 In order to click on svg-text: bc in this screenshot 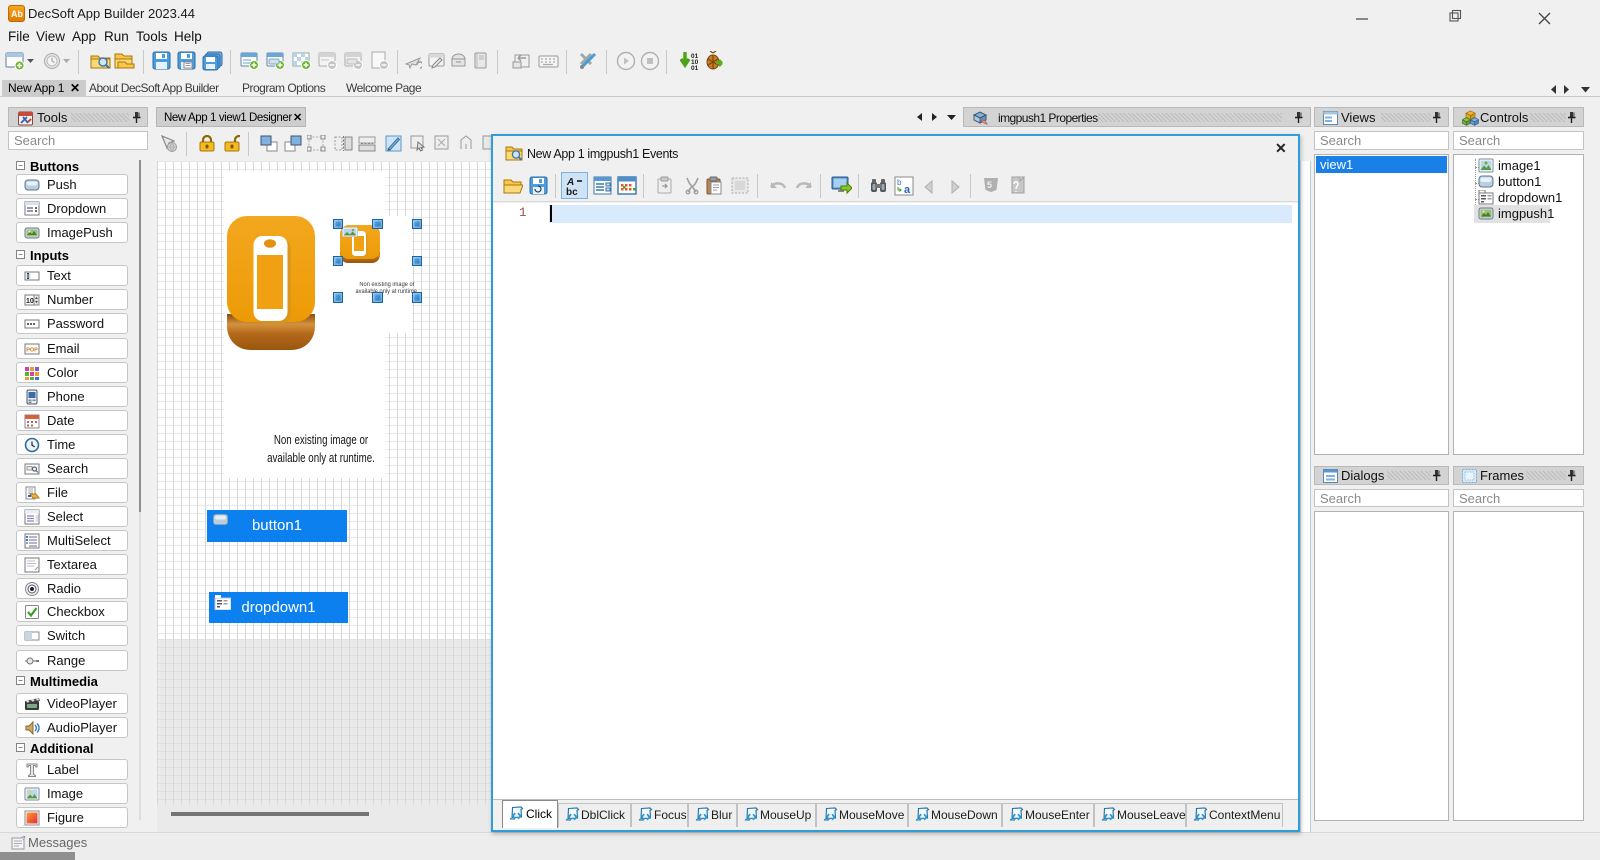, I will do `click(572, 192)`.